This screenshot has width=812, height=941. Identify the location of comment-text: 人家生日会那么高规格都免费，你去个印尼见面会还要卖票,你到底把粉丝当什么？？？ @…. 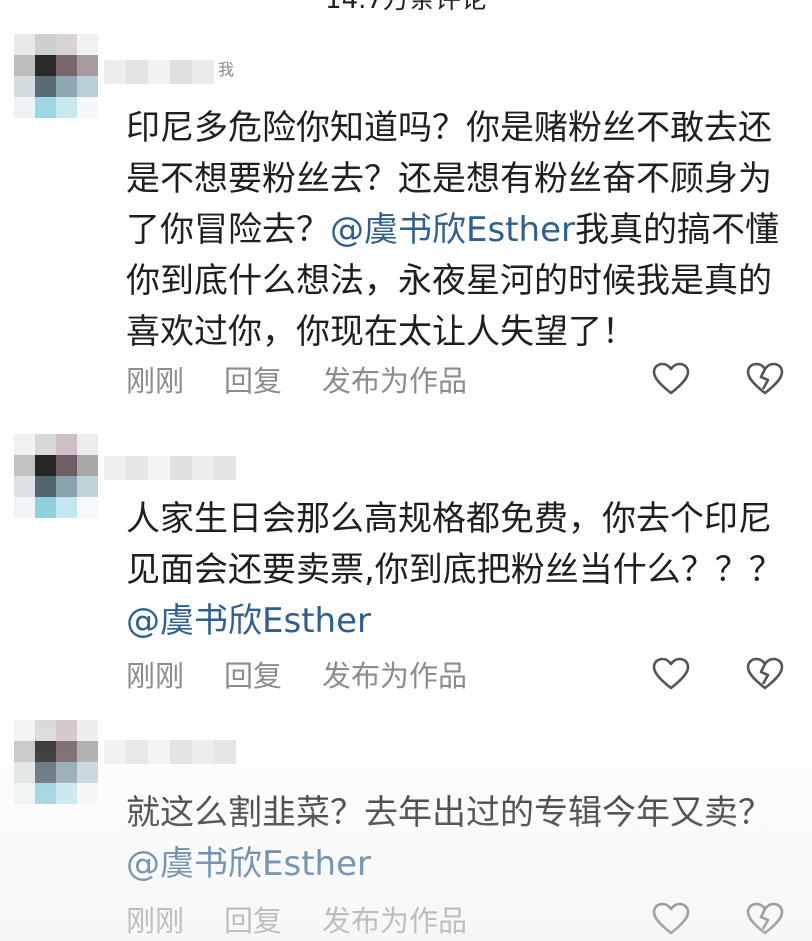
(462, 570).